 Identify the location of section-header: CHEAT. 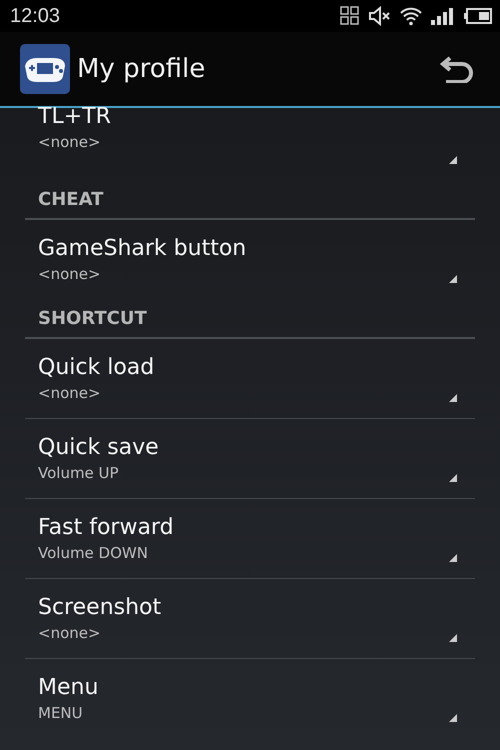
(250, 200).